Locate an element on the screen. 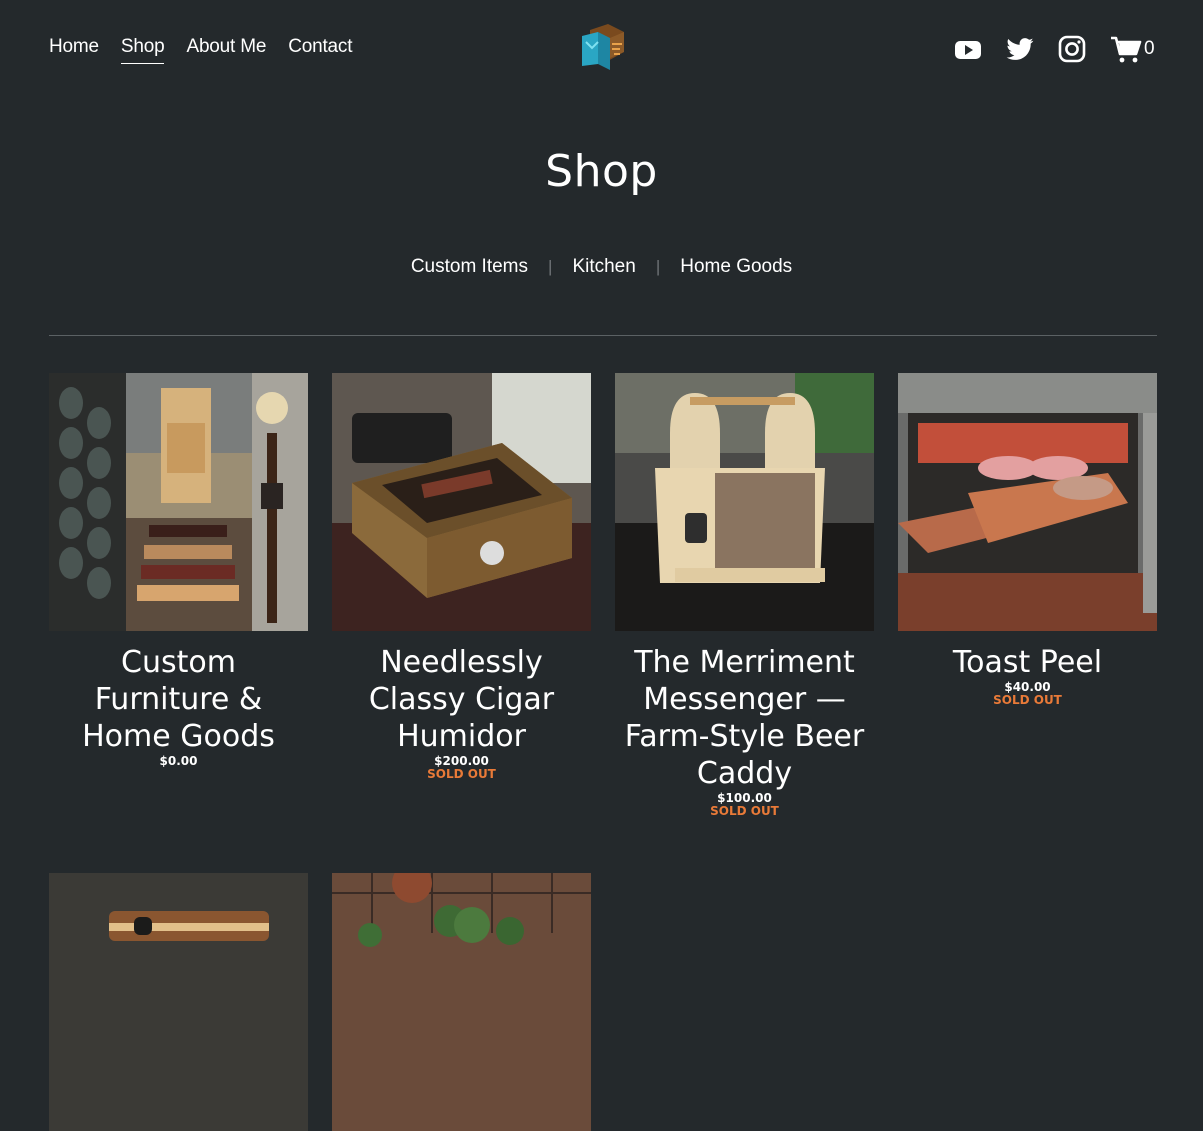 Image resolution: width=1203 pixels, height=1131 pixels. category-custom-items: Custom Items is located at coordinates (469, 267).